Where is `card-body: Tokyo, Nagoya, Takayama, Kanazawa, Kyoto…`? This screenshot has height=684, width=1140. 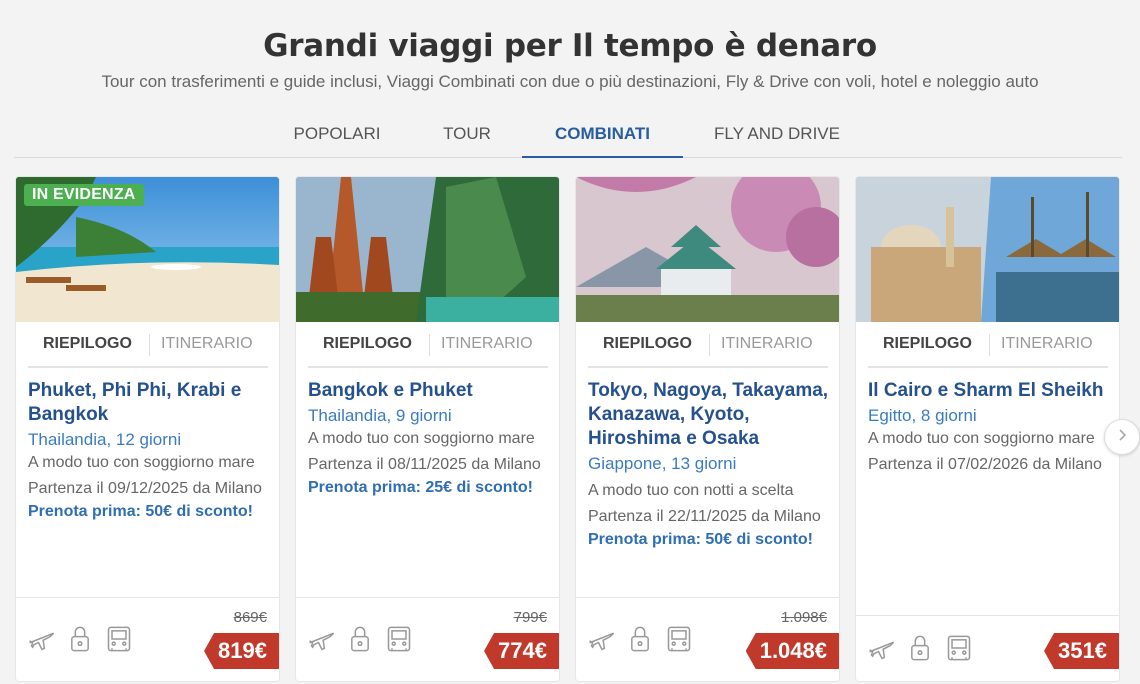
card-body: Tokyo, Nagoya, Takayama, Kanazawa, Kyoto… is located at coordinates (710, 465).